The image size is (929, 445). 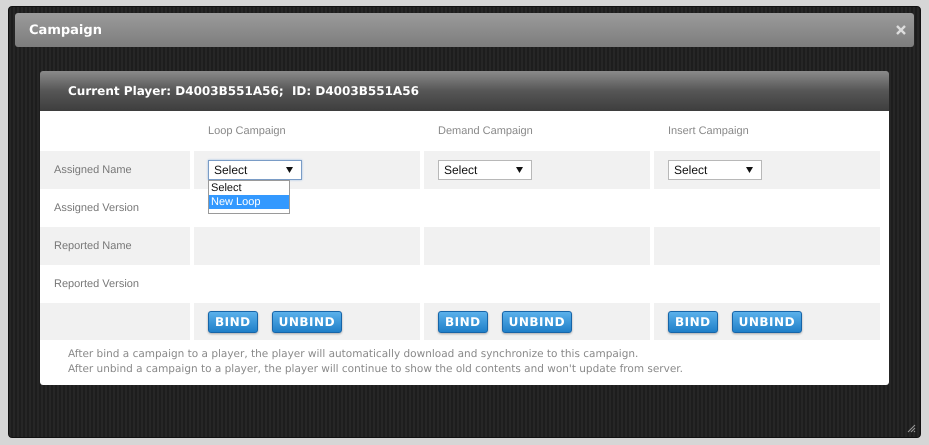 What do you see at coordinates (901, 30) in the screenshot?
I see `close-icon` at bounding box center [901, 30].